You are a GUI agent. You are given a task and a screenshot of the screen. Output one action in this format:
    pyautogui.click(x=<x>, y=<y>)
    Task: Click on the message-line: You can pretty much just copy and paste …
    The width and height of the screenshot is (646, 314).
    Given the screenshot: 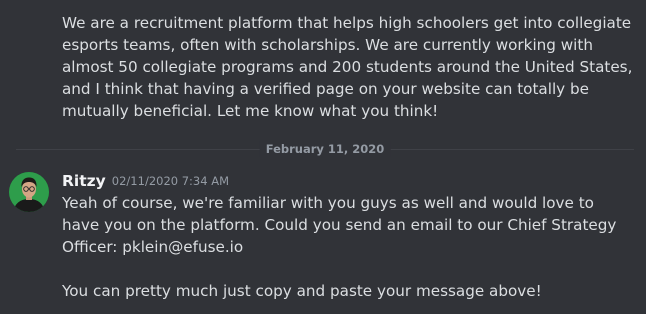 What is the action you would take?
    pyautogui.click(x=302, y=291)
    